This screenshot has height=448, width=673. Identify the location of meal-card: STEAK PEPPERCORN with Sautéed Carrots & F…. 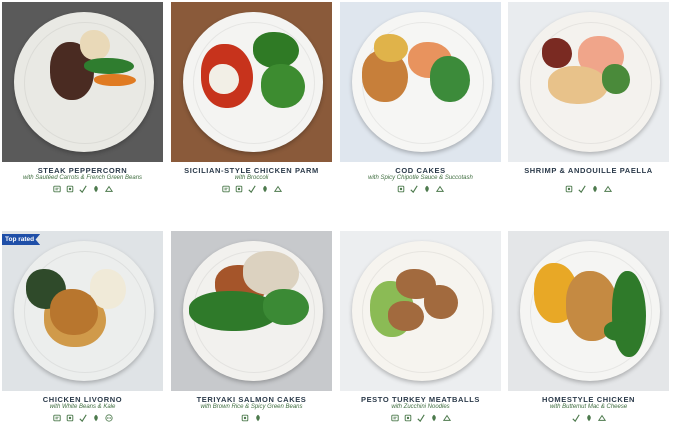
(82, 109).